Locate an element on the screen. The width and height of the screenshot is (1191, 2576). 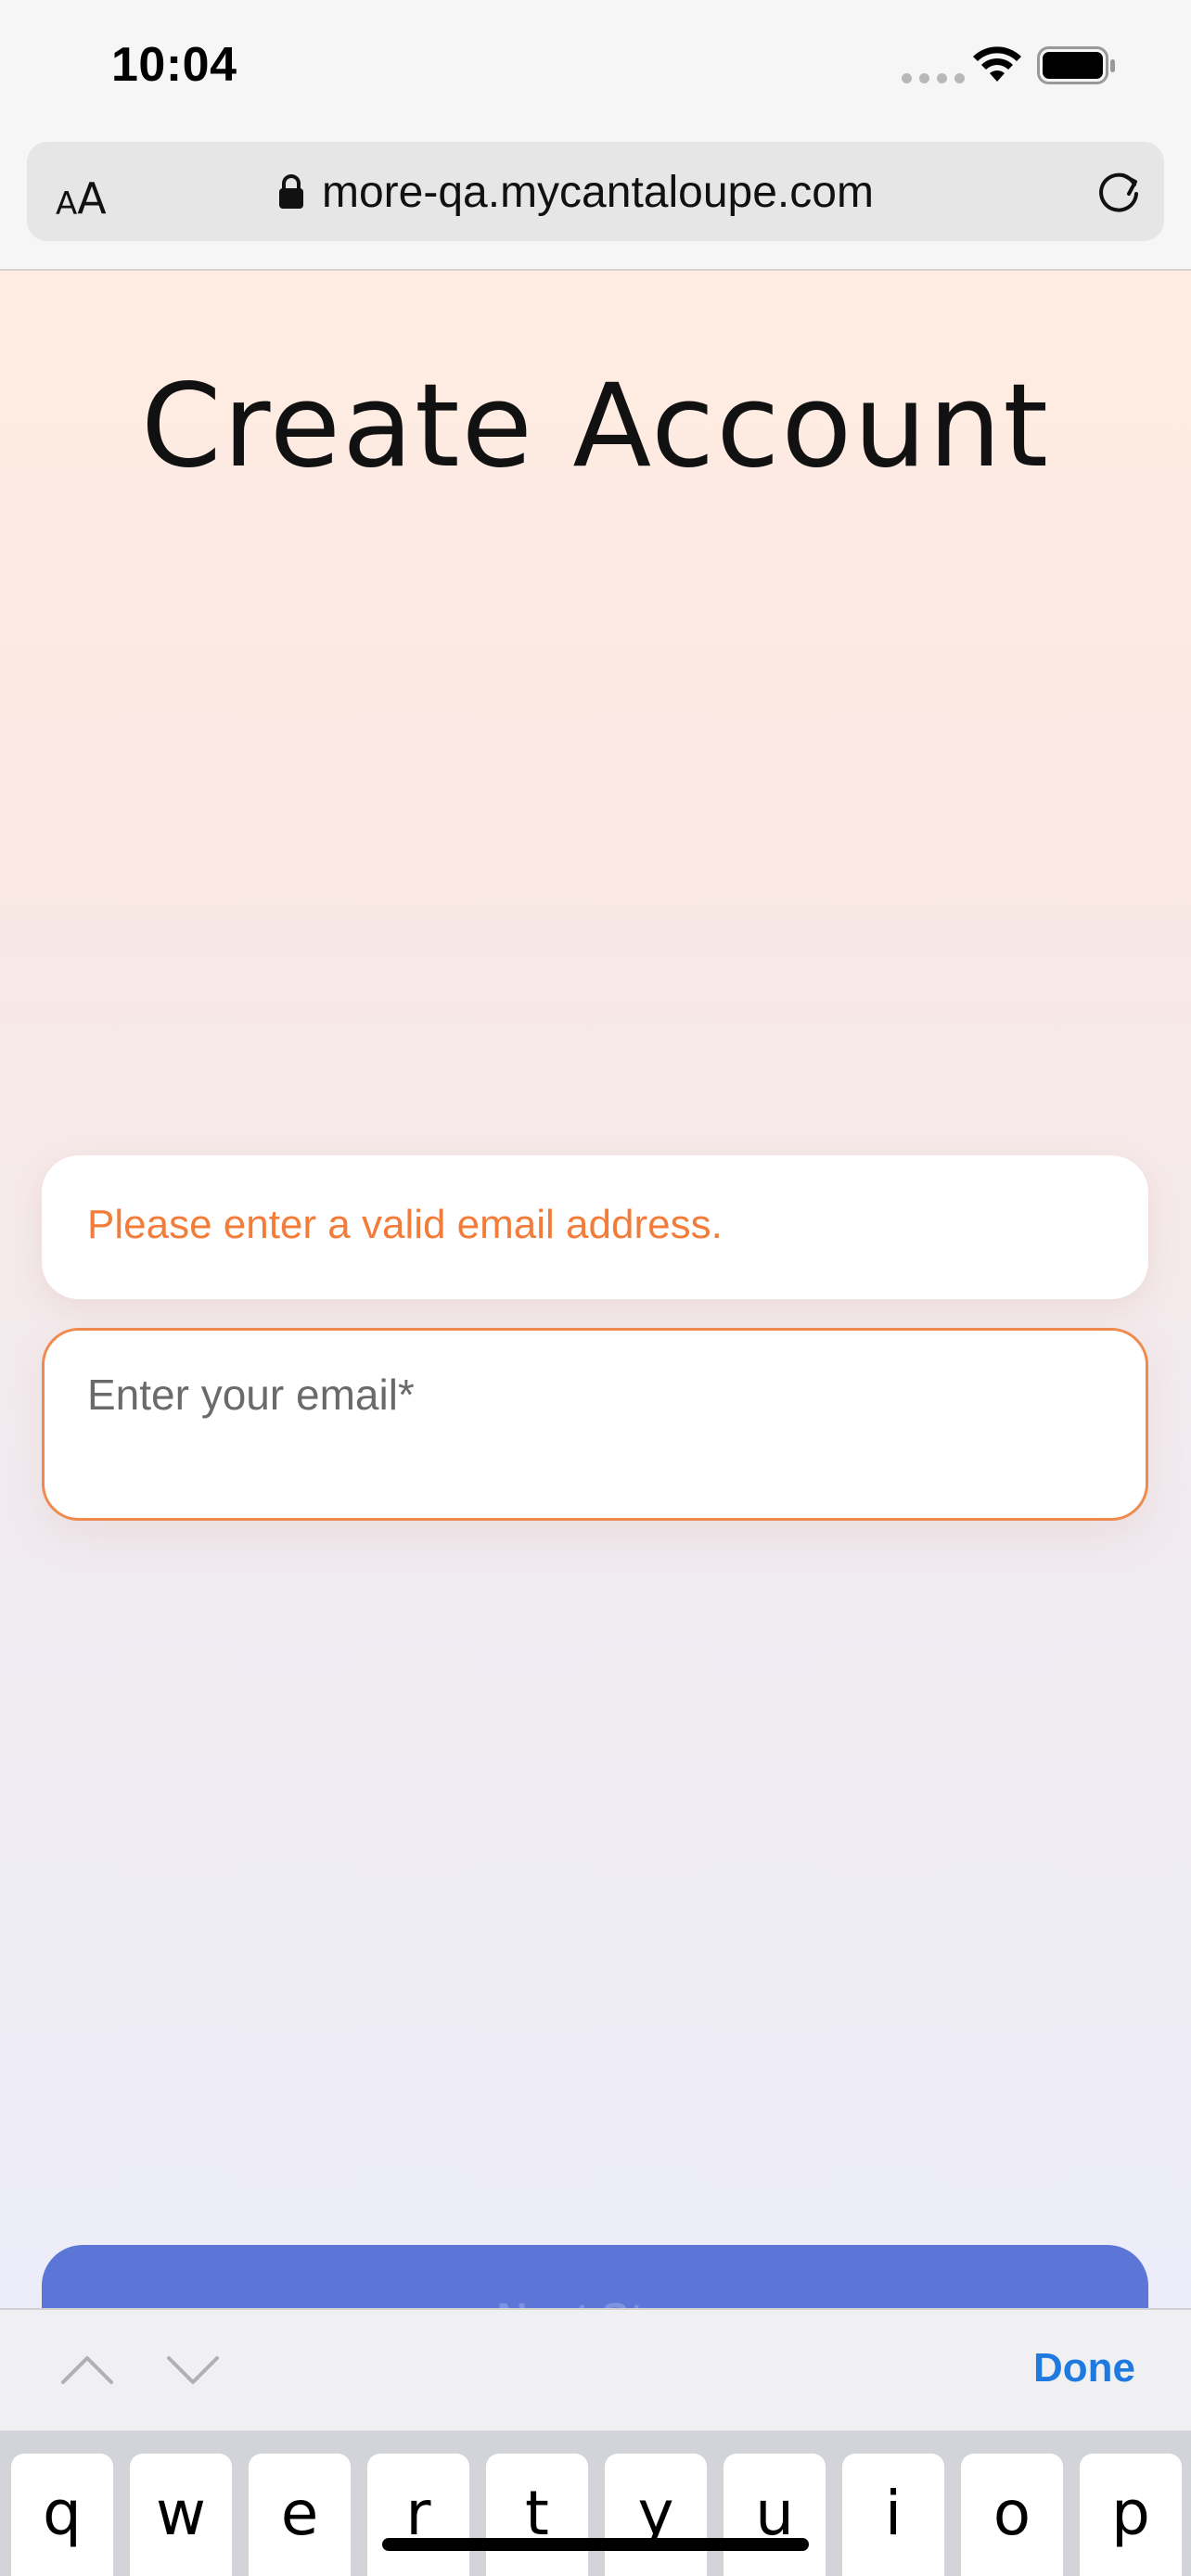
key-q: q is located at coordinates (62, 2515).